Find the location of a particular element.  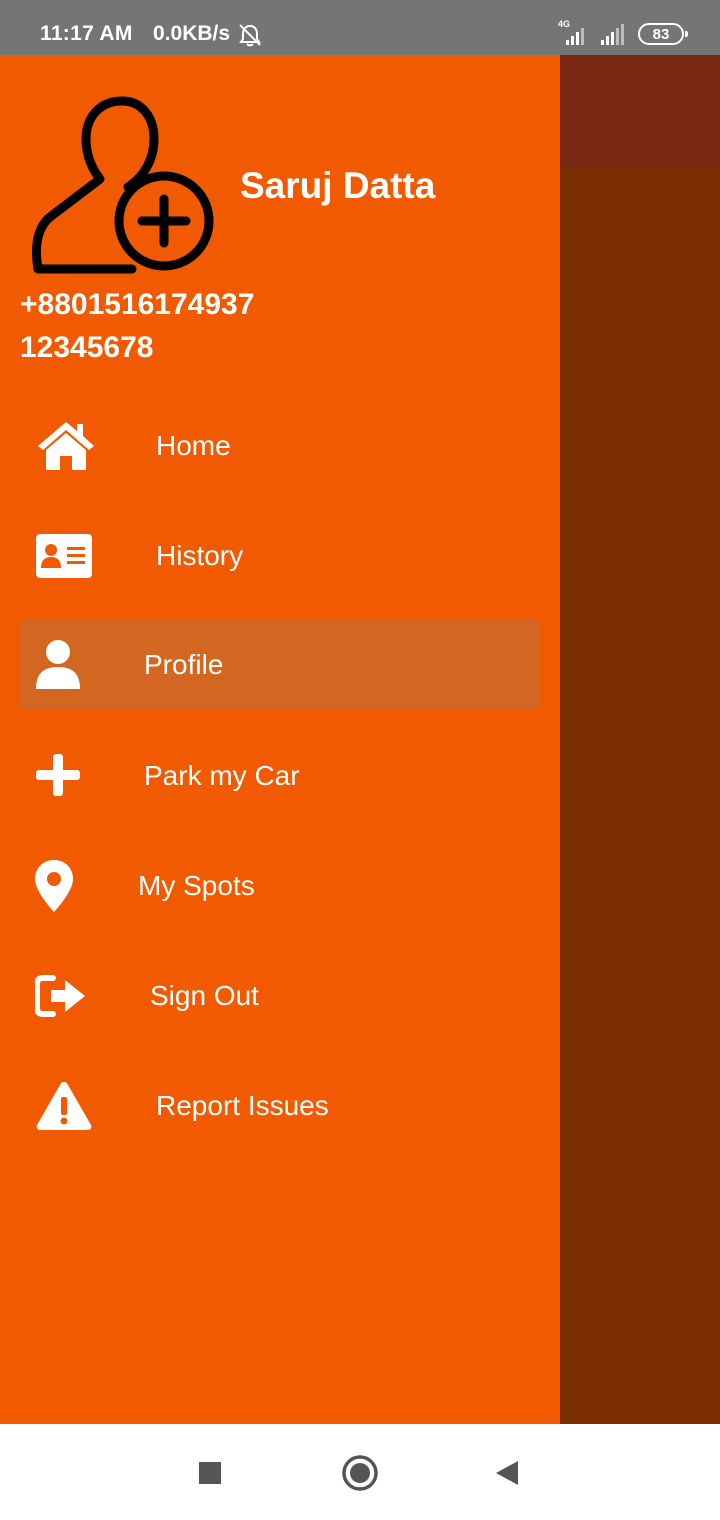

id-card-icon is located at coordinates (64, 556).